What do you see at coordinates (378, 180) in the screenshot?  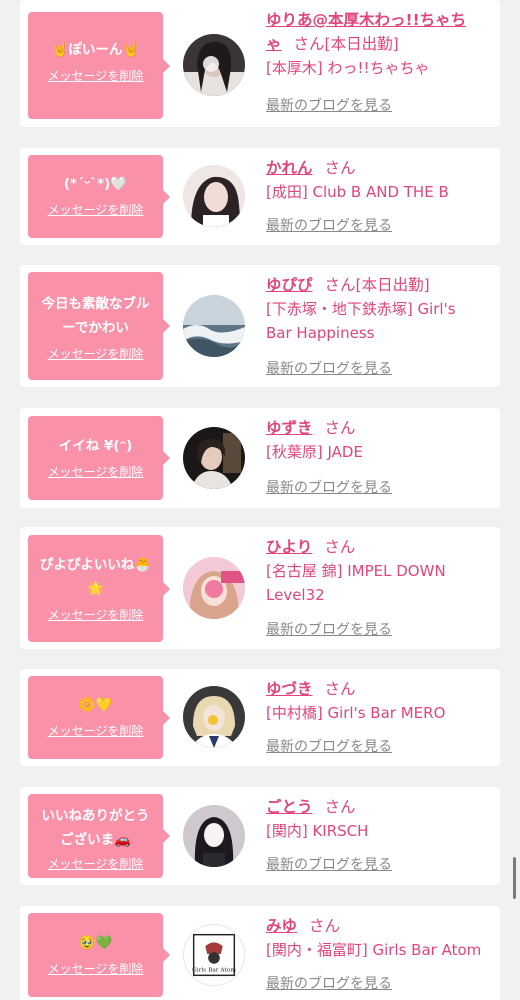 I see `cast-info: かれん さん [成田] Club B AND THE B` at bounding box center [378, 180].